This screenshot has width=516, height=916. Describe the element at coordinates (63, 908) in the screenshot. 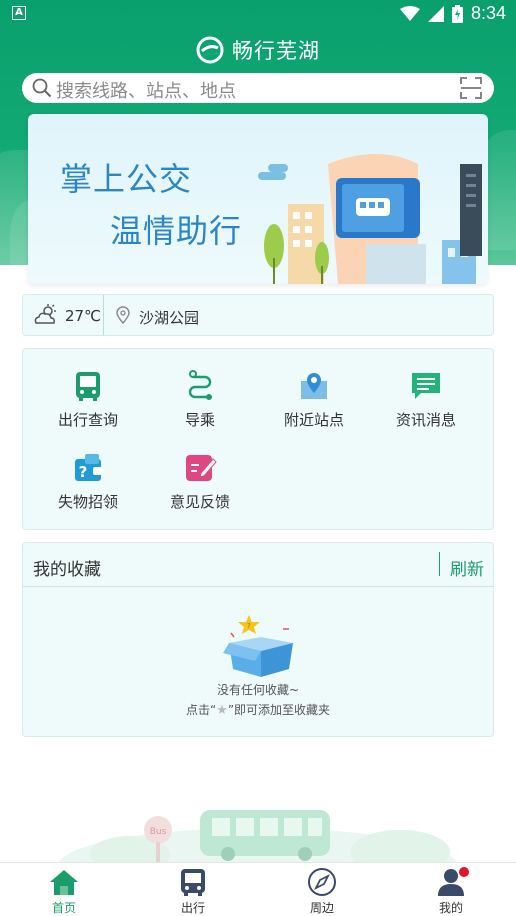

I see `nav-label: 首页` at that location.